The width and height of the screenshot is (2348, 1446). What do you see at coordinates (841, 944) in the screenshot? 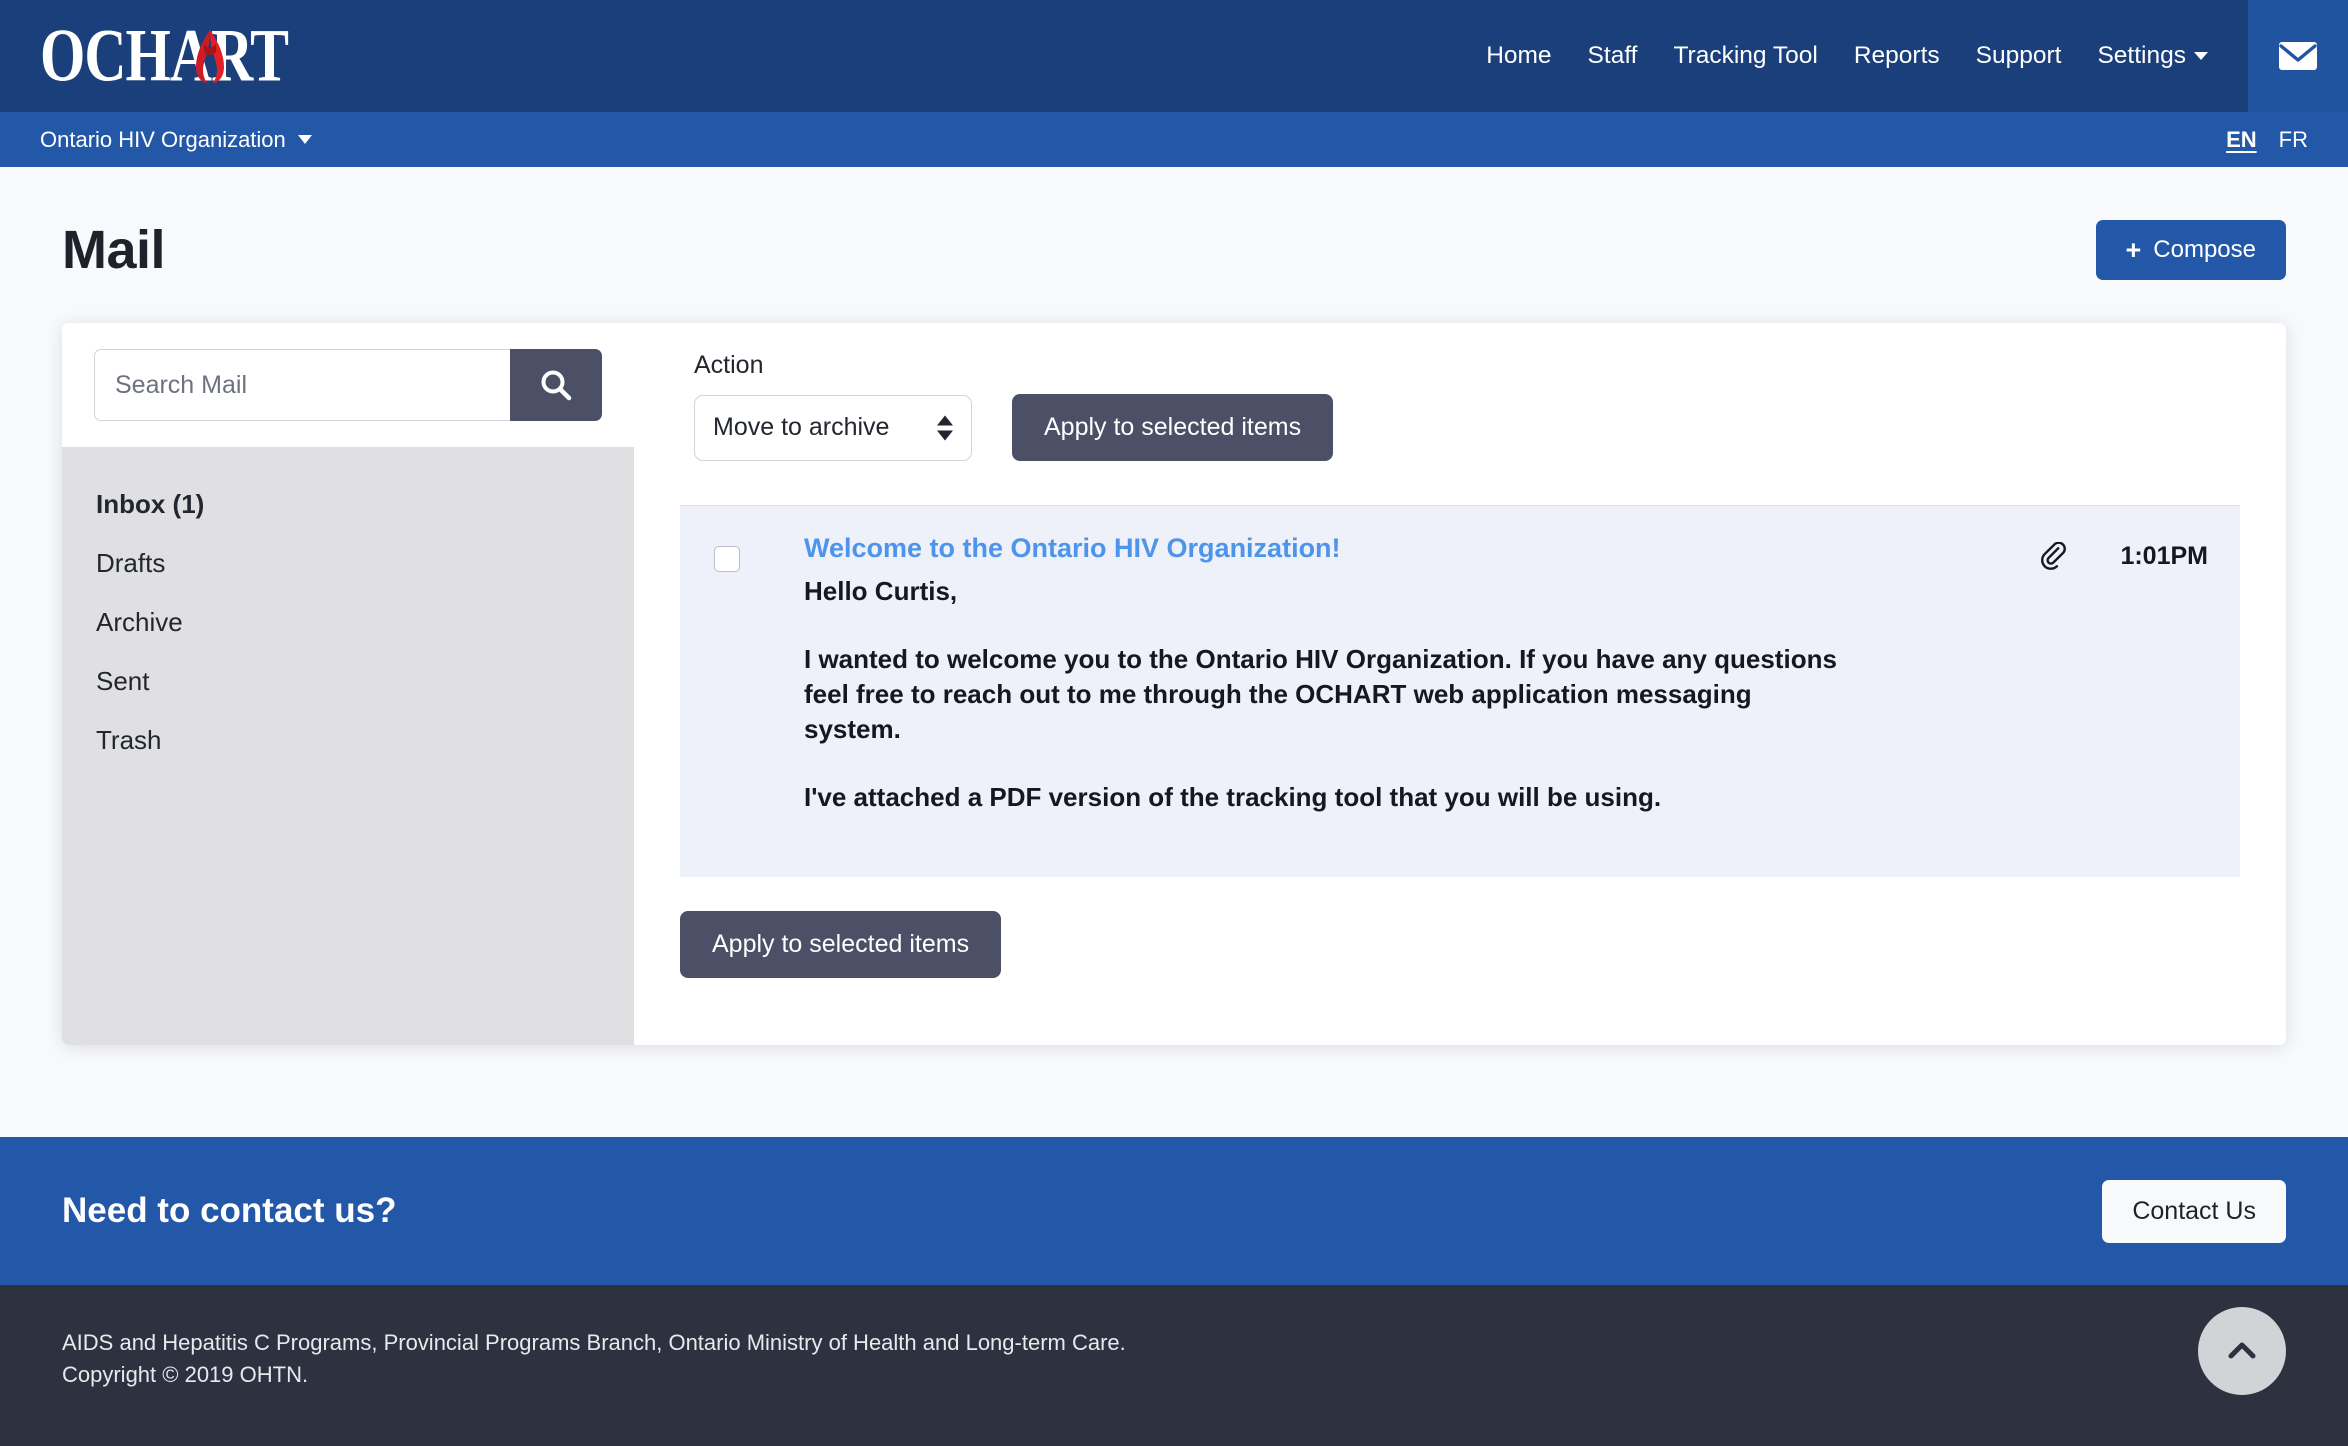
I see `apply-bottom-button: Apply to selected items` at bounding box center [841, 944].